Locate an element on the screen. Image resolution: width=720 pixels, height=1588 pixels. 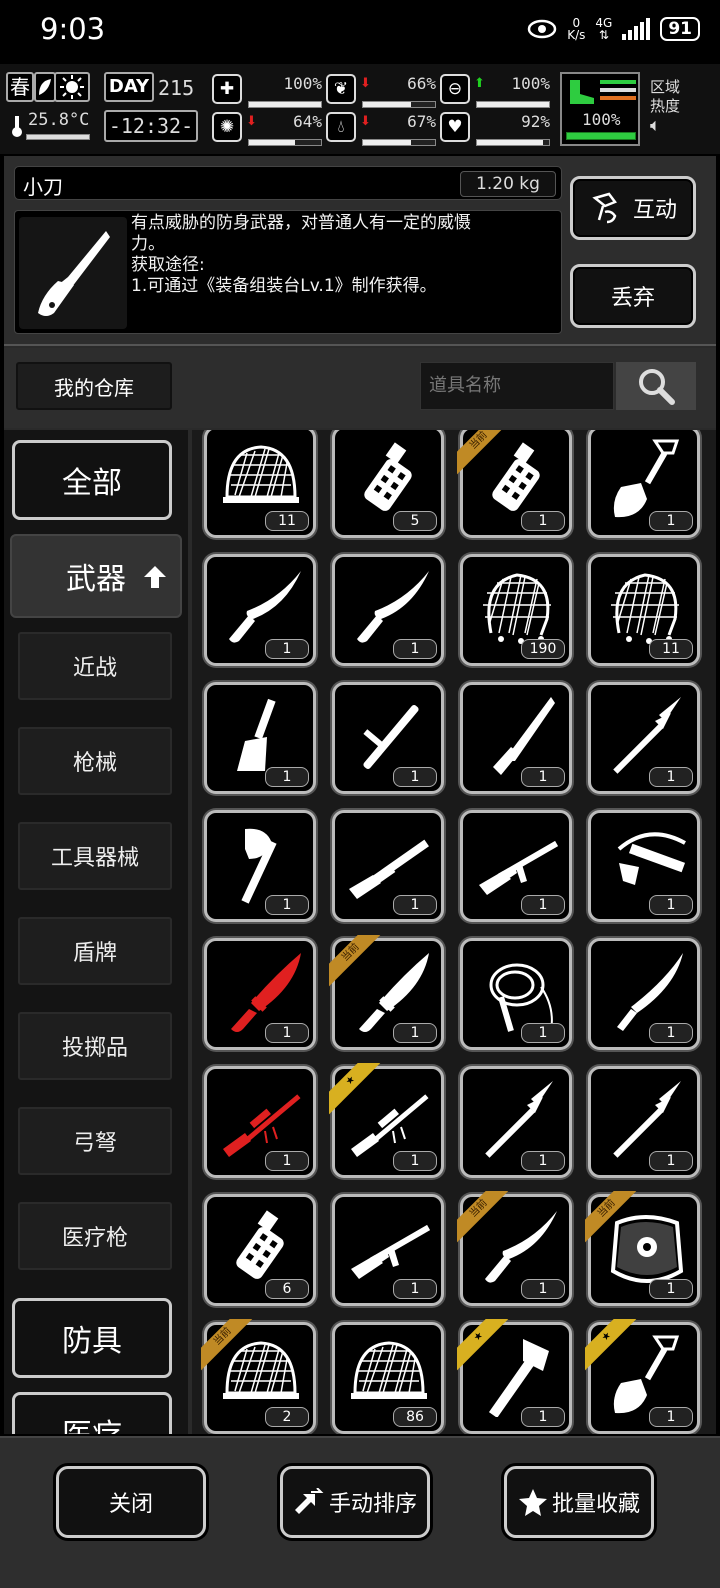
category-all: 全部 is located at coordinates (92, 480).